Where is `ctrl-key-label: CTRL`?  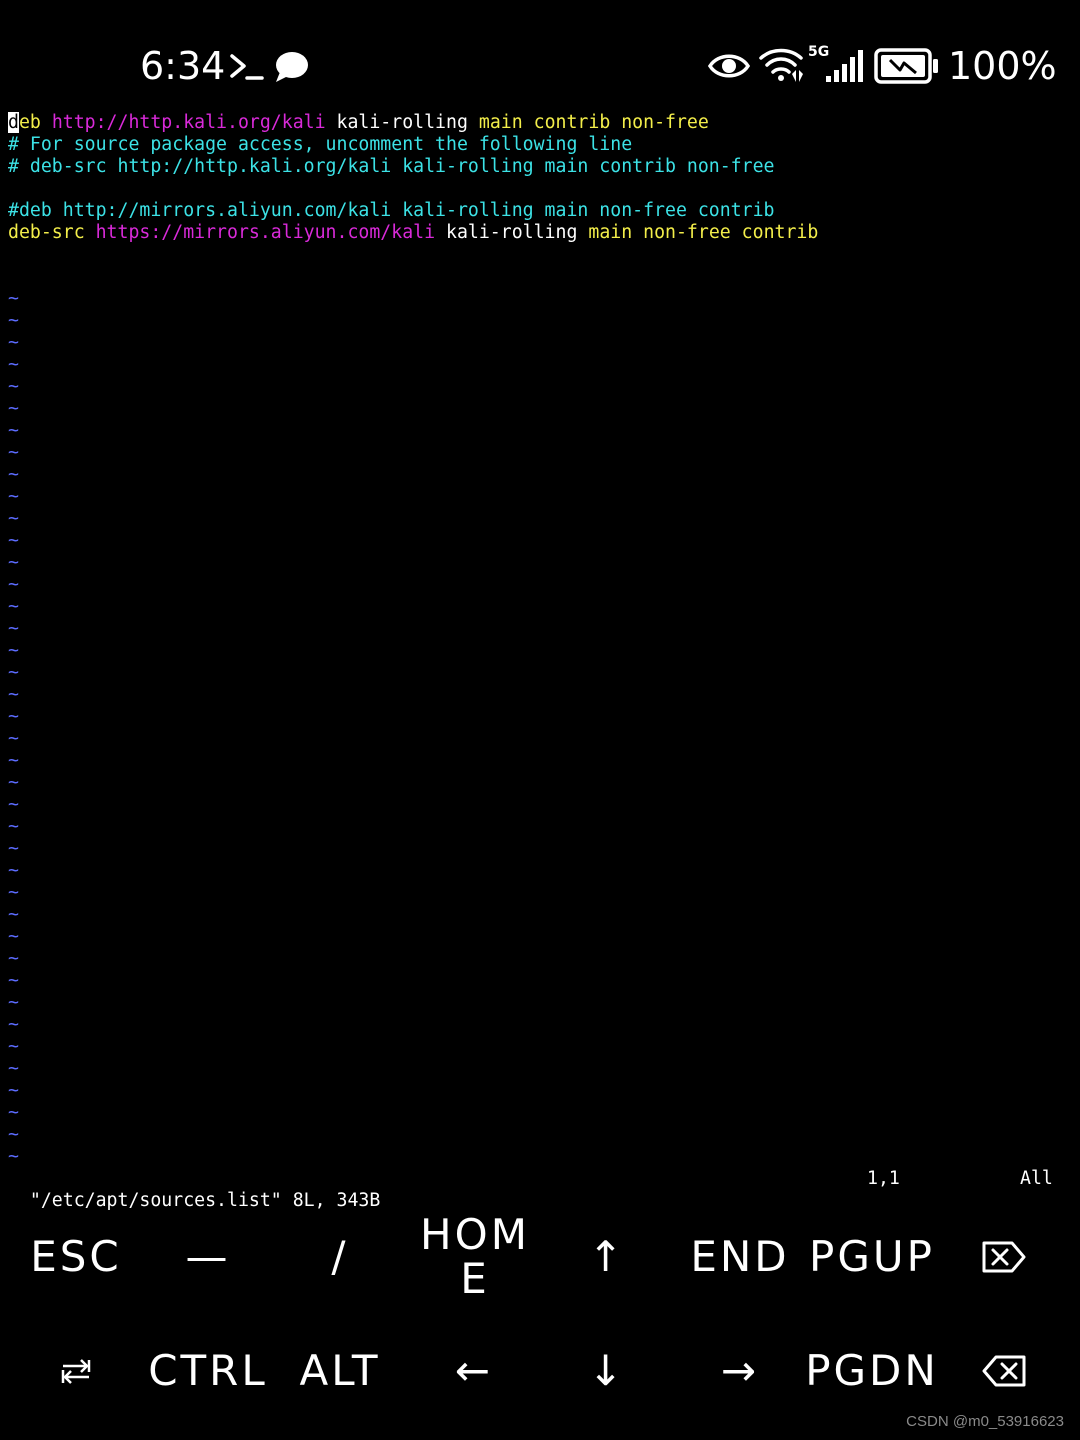 ctrl-key-label: CTRL is located at coordinates (208, 1370).